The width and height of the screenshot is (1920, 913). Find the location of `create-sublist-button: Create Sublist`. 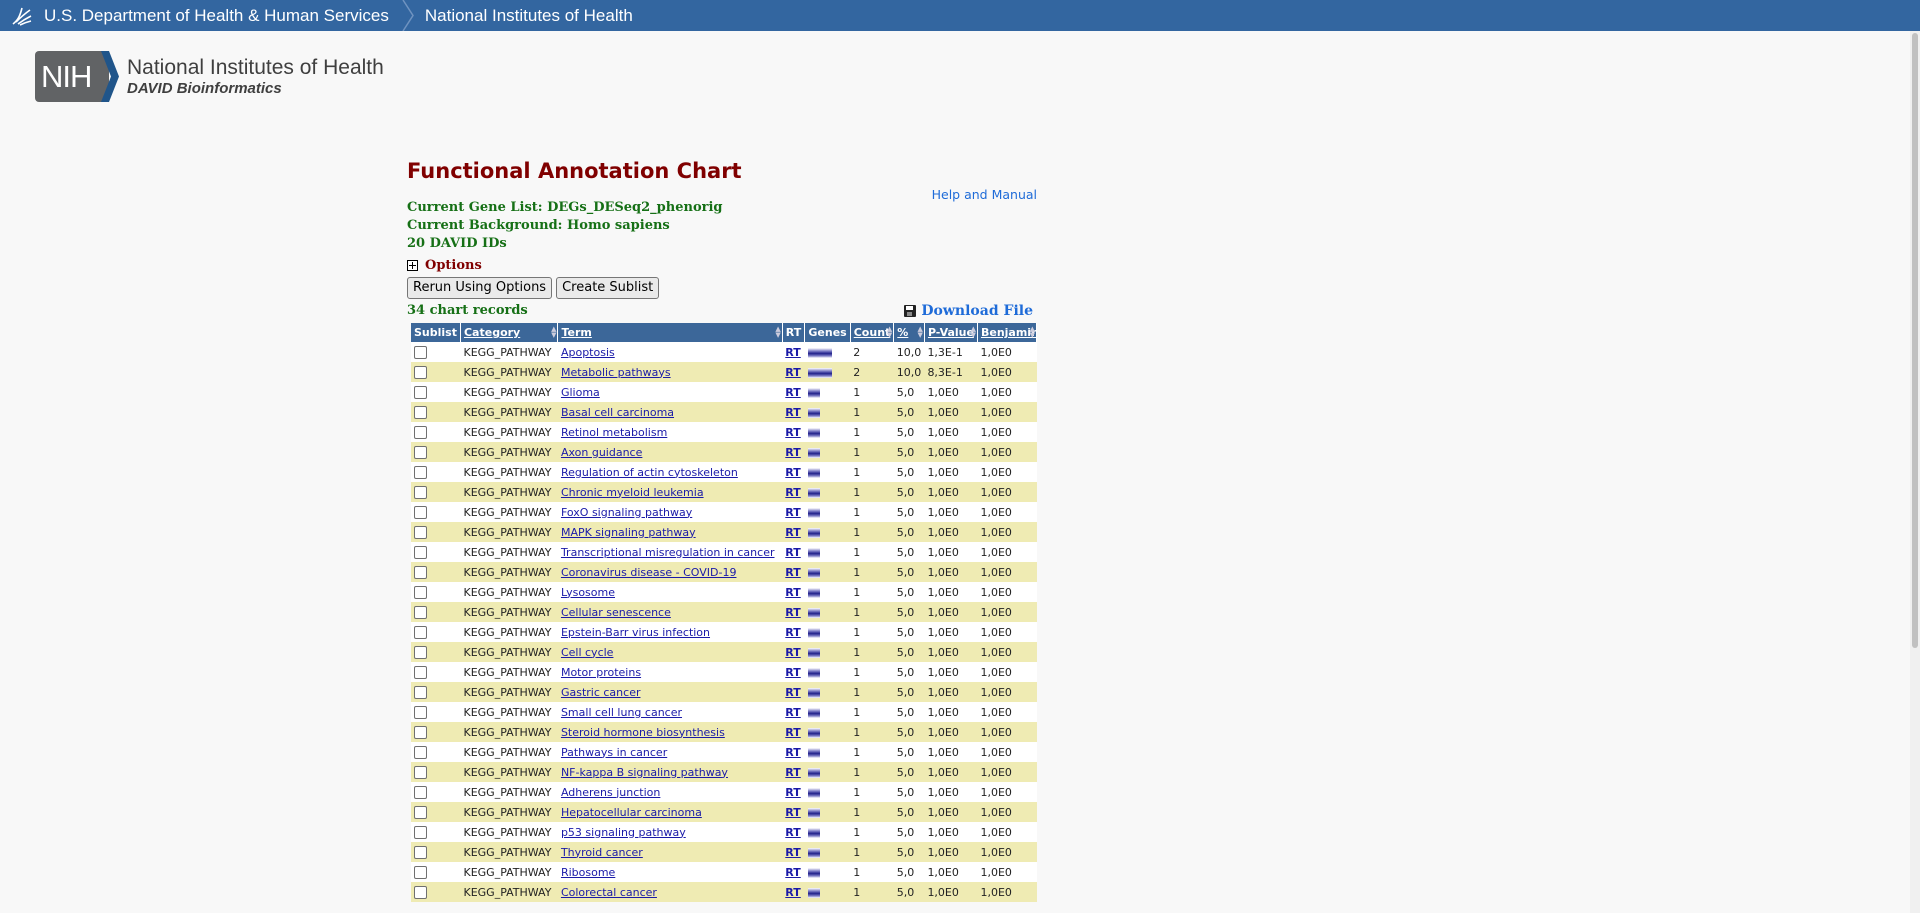

create-sublist-button: Create Sublist is located at coordinates (608, 288).